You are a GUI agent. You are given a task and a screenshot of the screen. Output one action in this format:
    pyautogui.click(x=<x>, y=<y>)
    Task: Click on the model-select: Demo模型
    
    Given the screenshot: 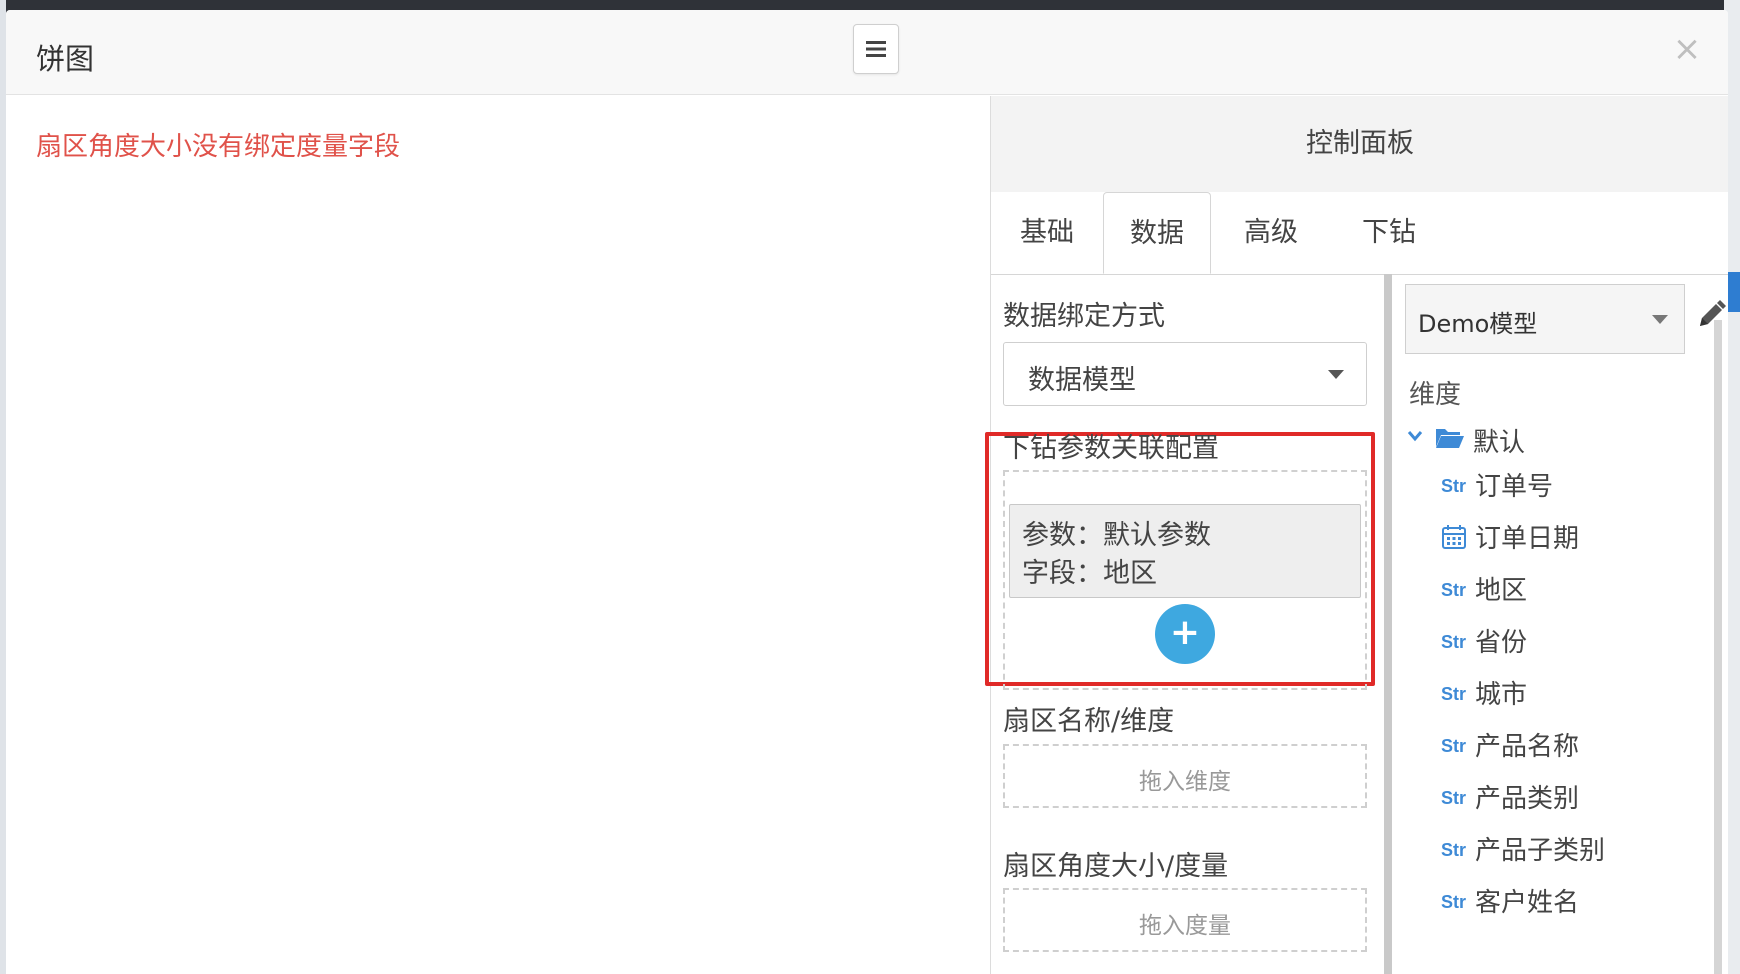 What is the action you would take?
    pyautogui.click(x=1545, y=319)
    